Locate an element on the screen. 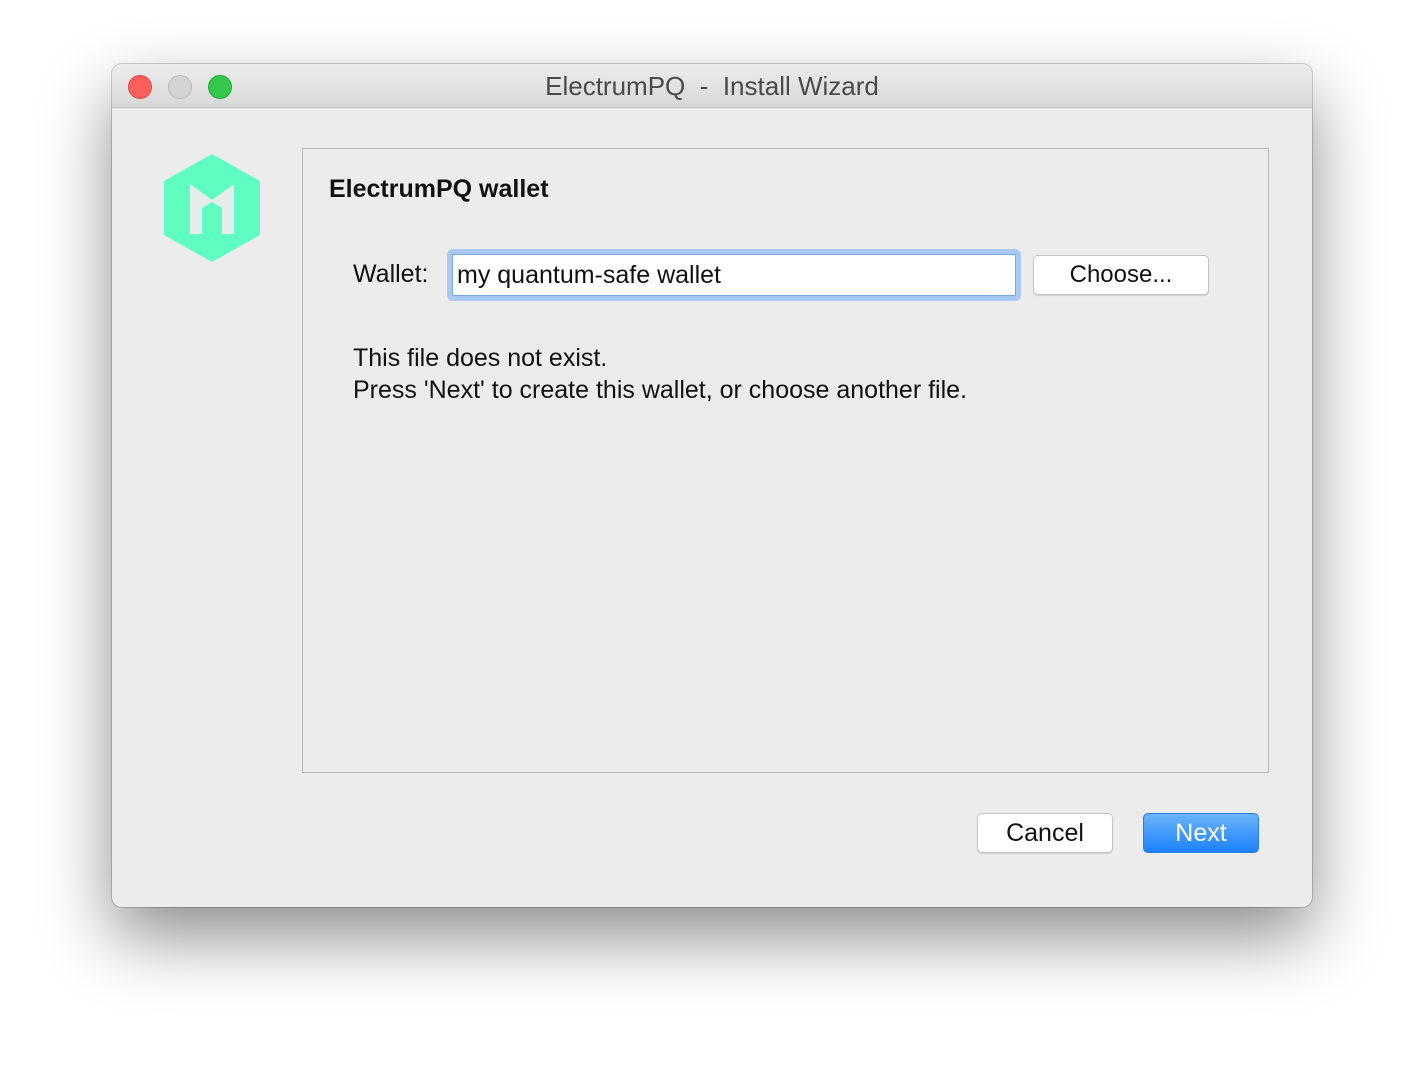  next-button: Next is located at coordinates (1201, 833).